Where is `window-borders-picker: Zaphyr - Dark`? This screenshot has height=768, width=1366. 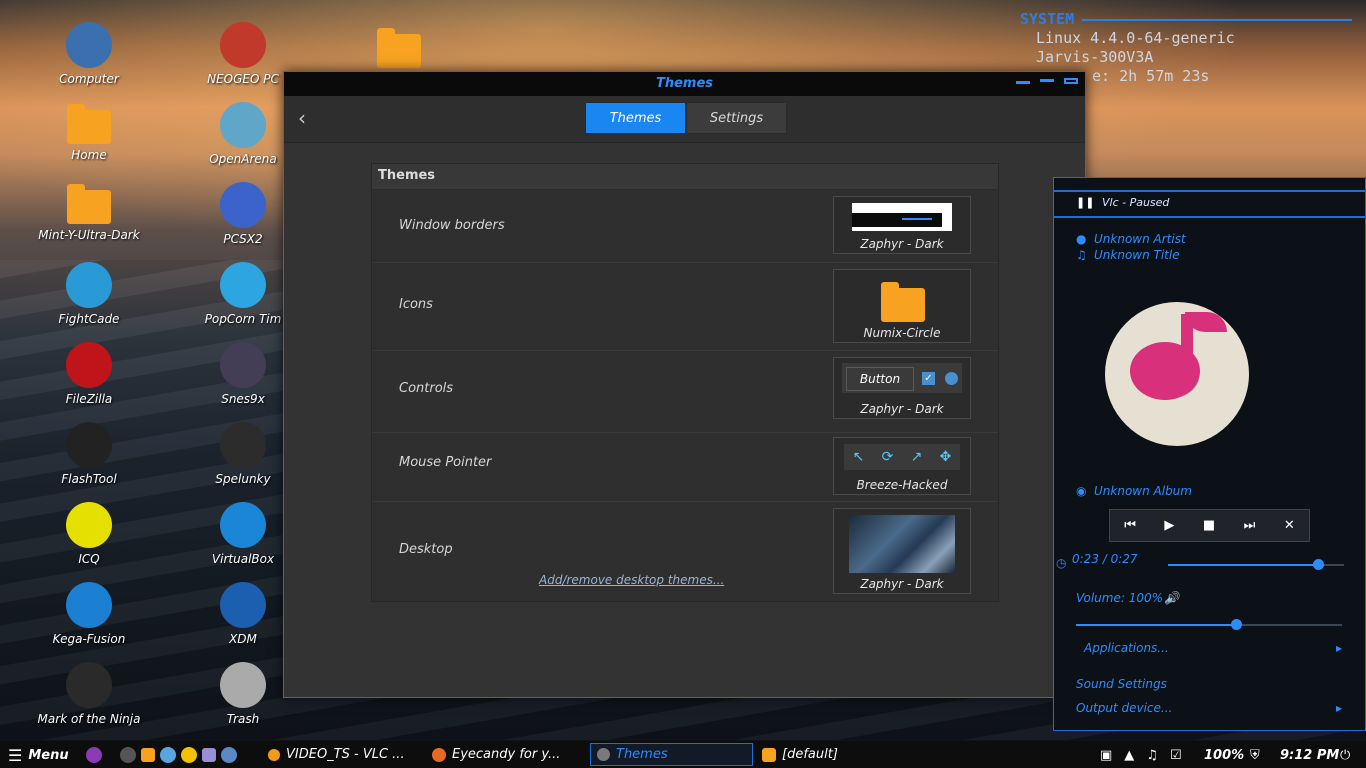 window-borders-picker: Zaphyr - Dark is located at coordinates (902, 225).